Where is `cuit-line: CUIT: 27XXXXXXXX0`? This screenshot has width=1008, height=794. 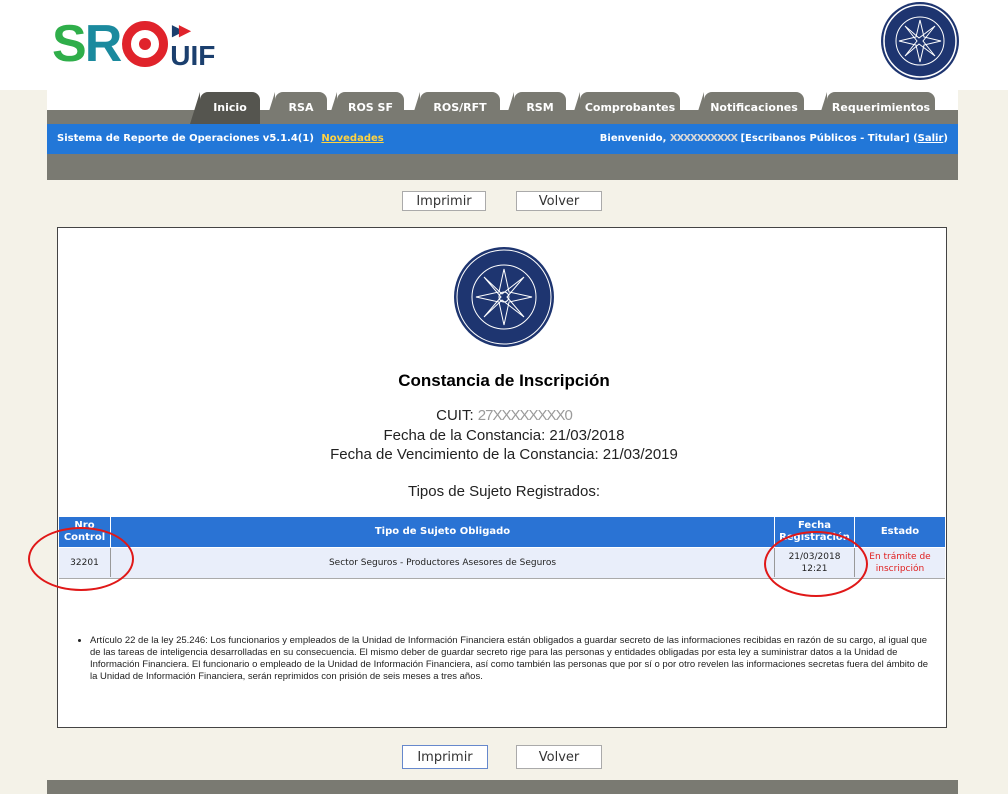
cuit-line: CUIT: 27XXXXXXXX0 is located at coordinates (504, 415).